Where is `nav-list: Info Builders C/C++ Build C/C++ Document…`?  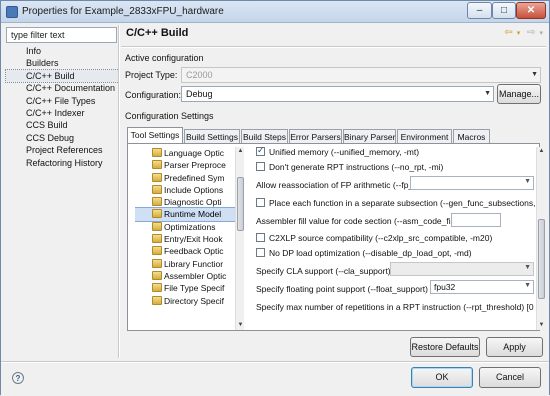
nav-list: Info Builders C/C++ Build C/C++ Document… is located at coordinates (62, 107).